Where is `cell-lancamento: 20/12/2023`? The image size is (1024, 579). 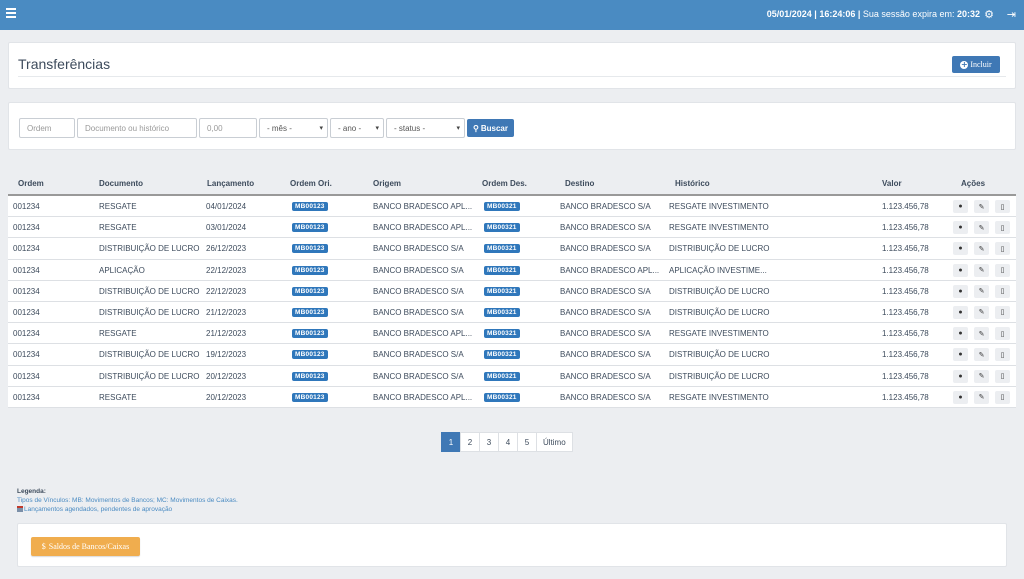 cell-lancamento: 20/12/2023 is located at coordinates (226, 376).